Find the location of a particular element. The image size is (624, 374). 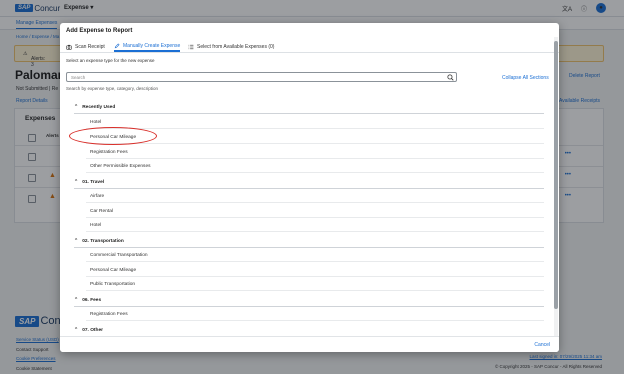

search-icon is located at coordinates (450, 77).